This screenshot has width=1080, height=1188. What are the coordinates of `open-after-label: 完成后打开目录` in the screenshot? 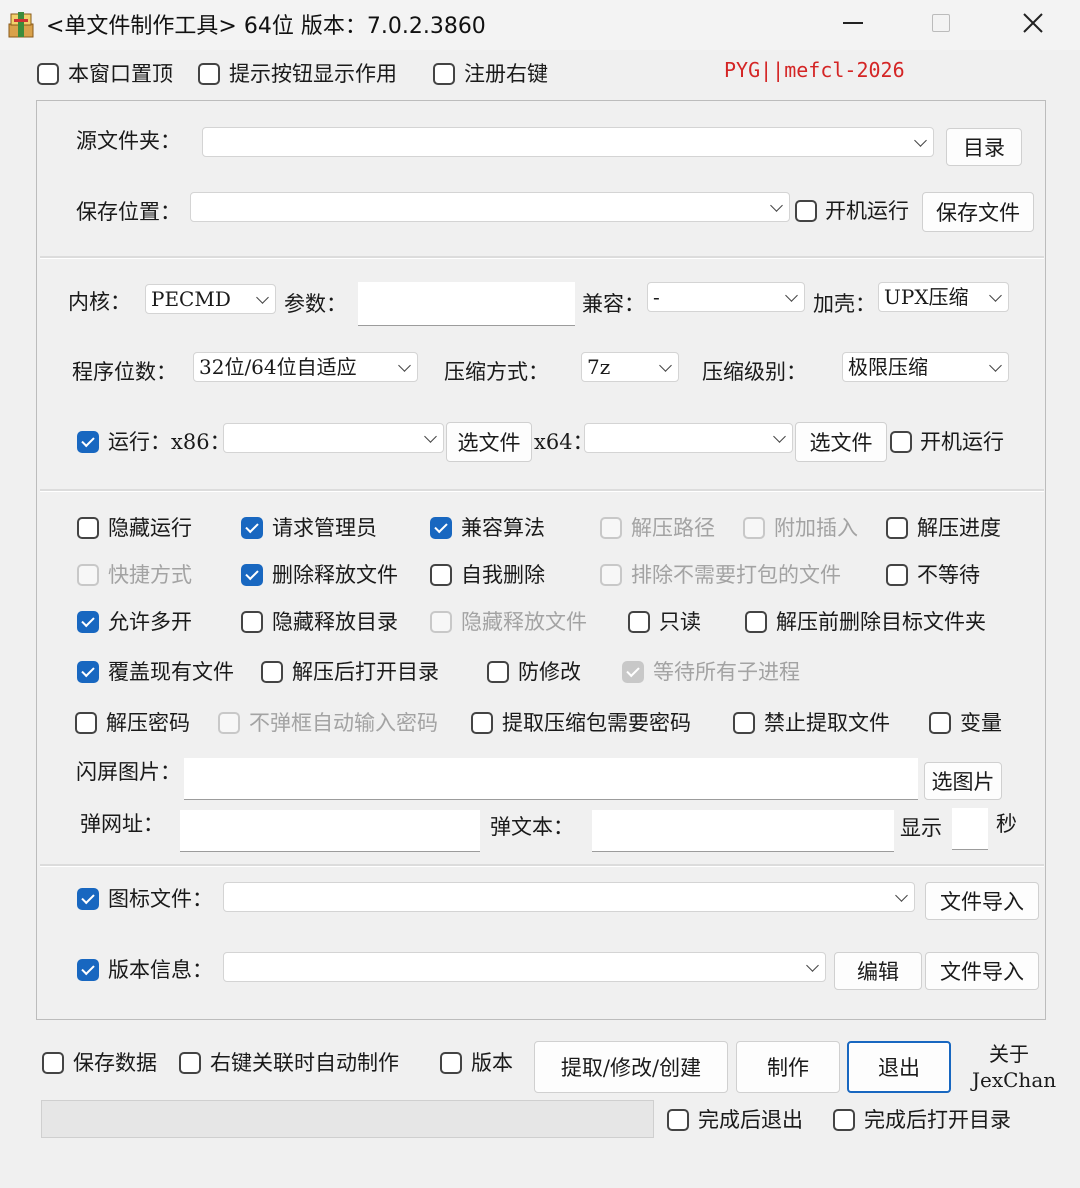 It's located at (937, 1120).